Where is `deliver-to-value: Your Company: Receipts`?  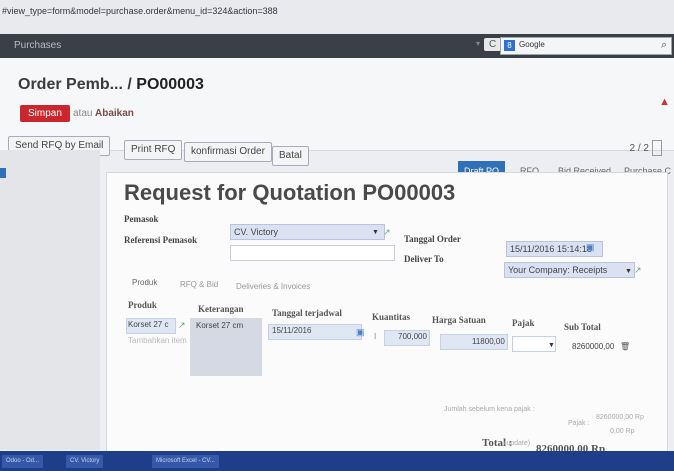
deliver-to-value: Your Company: Receipts is located at coordinates (558, 270).